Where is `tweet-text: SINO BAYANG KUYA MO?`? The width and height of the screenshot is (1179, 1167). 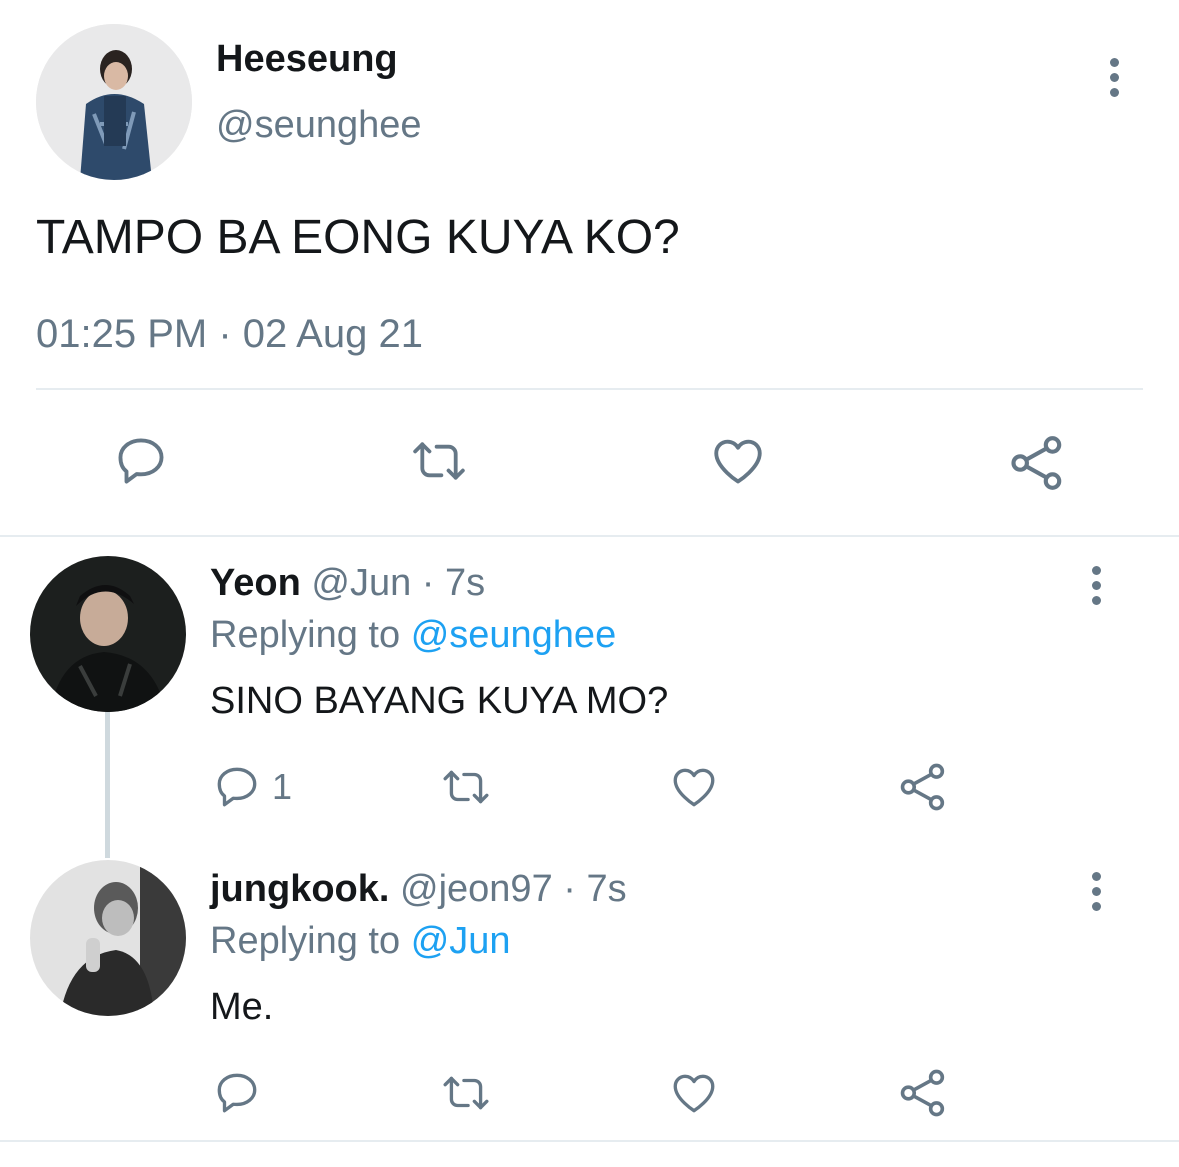 tweet-text: SINO BAYANG KUYA MO? is located at coordinates (439, 701).